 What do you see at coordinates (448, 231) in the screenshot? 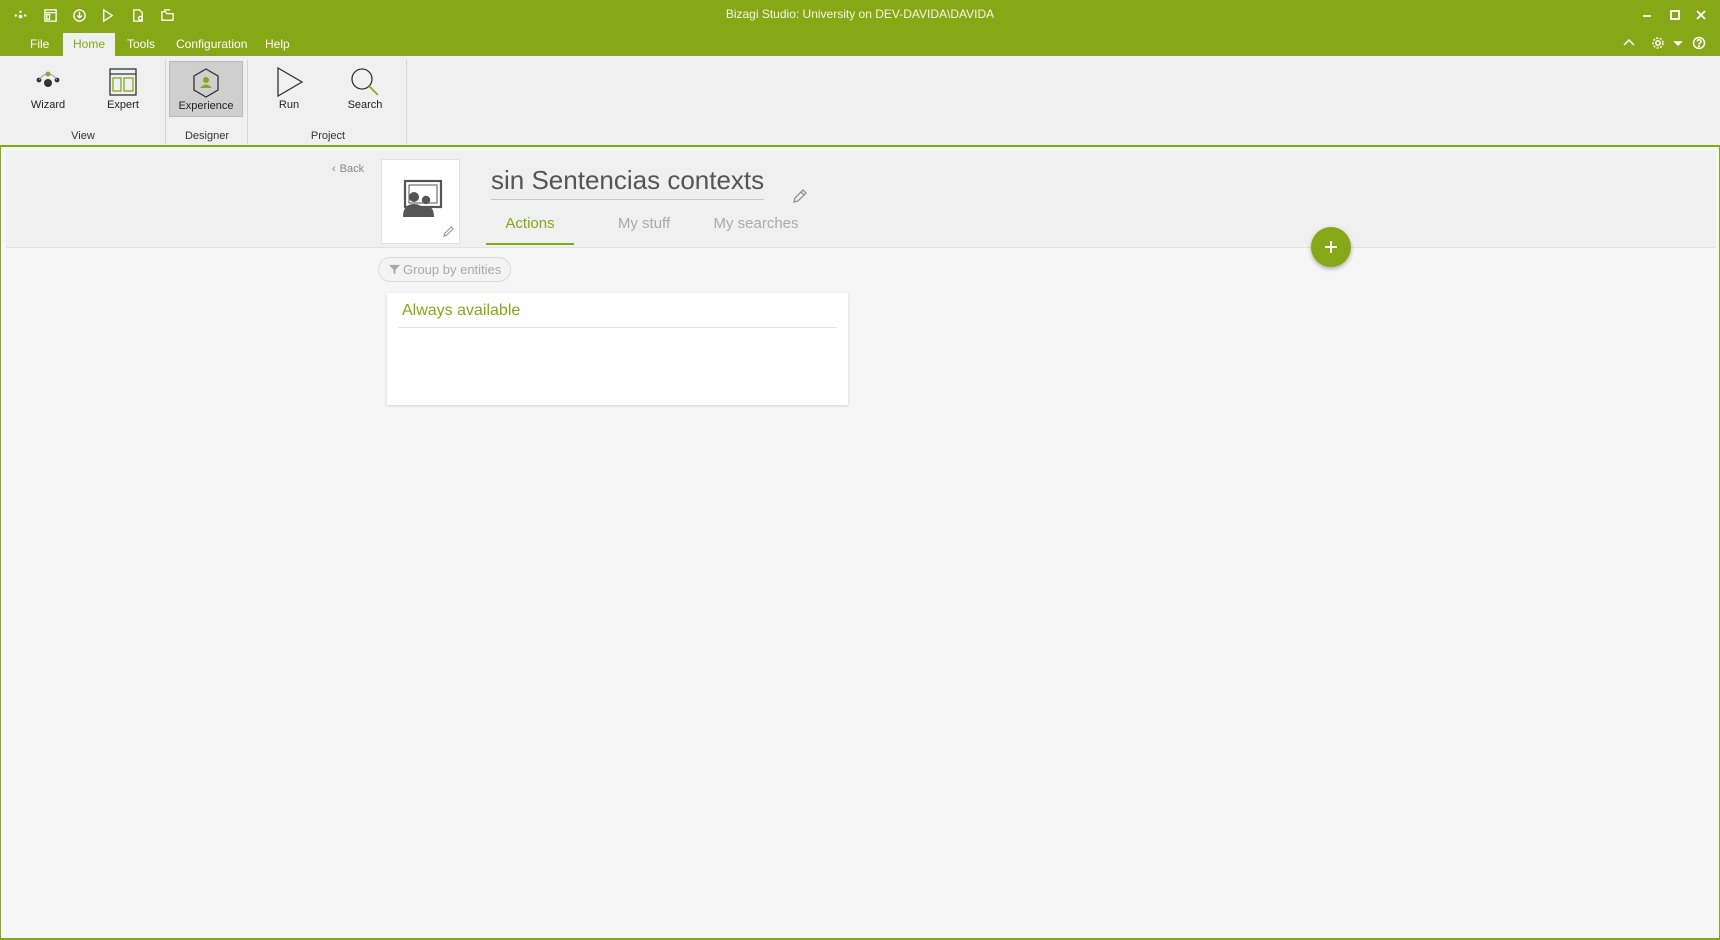
I see `edit-pencil-icon` at bounding box center [448, 231].